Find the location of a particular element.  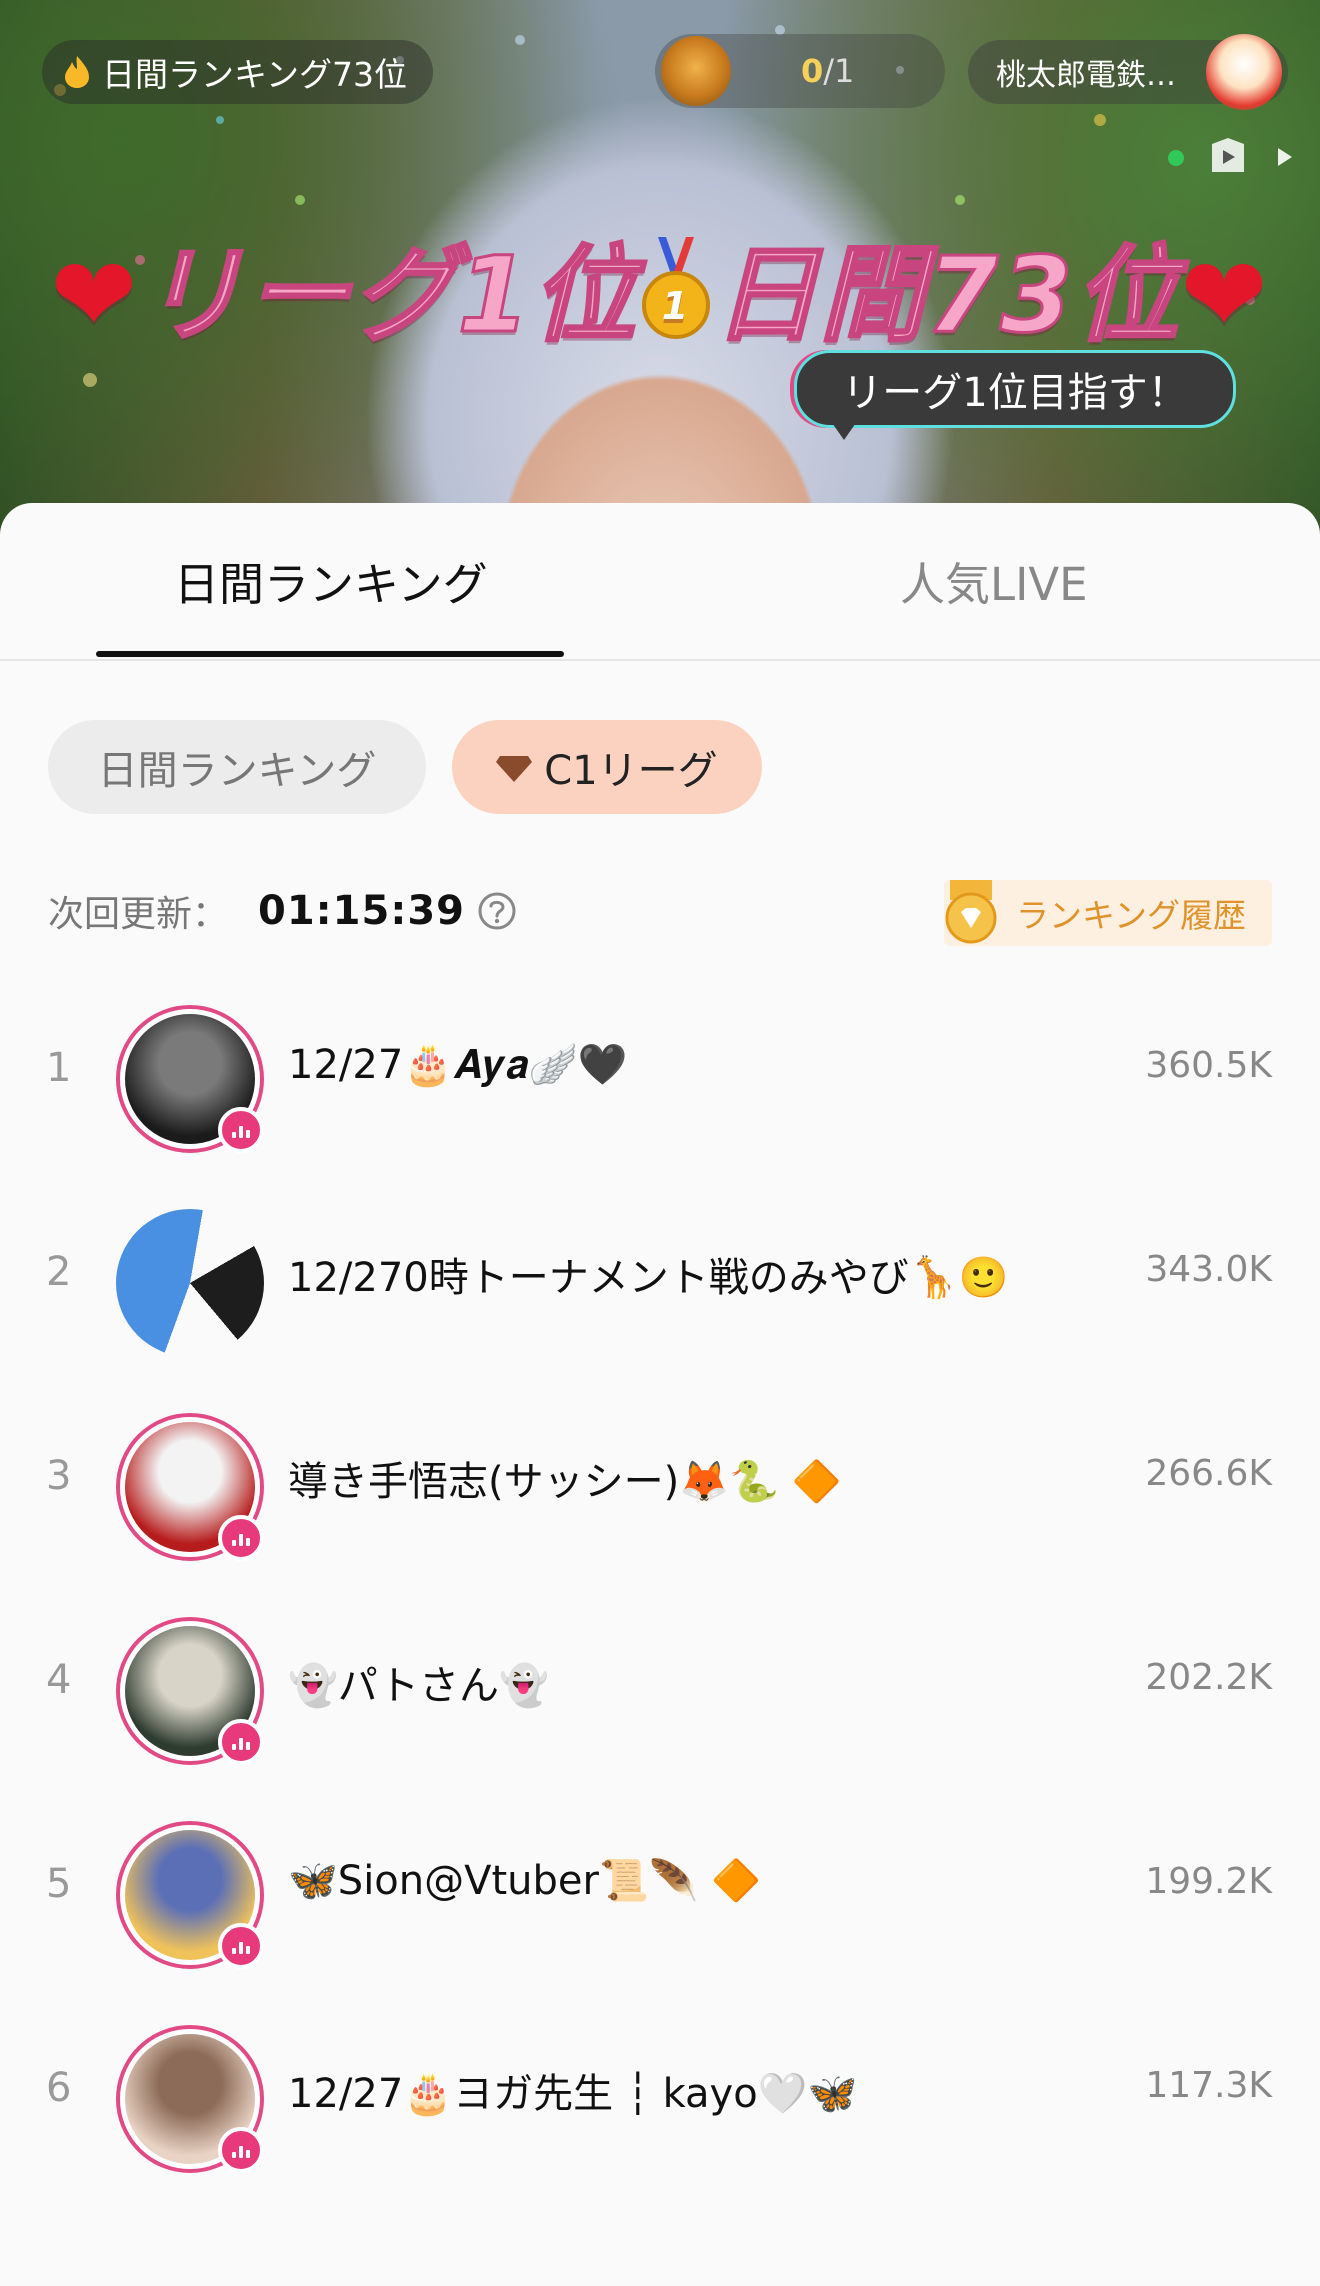

active-tab-indicator is located at coordinates (330, 654).